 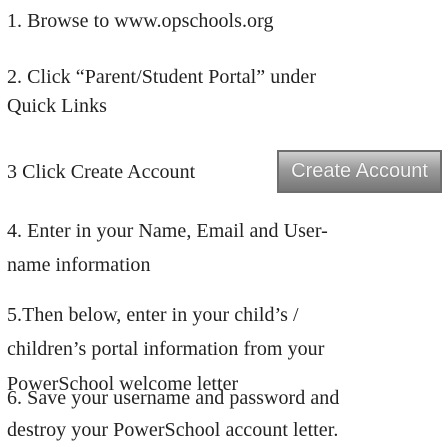 I want to click on step-5-text-line-2: children’s portal information from your, so click(x=166, y=349).